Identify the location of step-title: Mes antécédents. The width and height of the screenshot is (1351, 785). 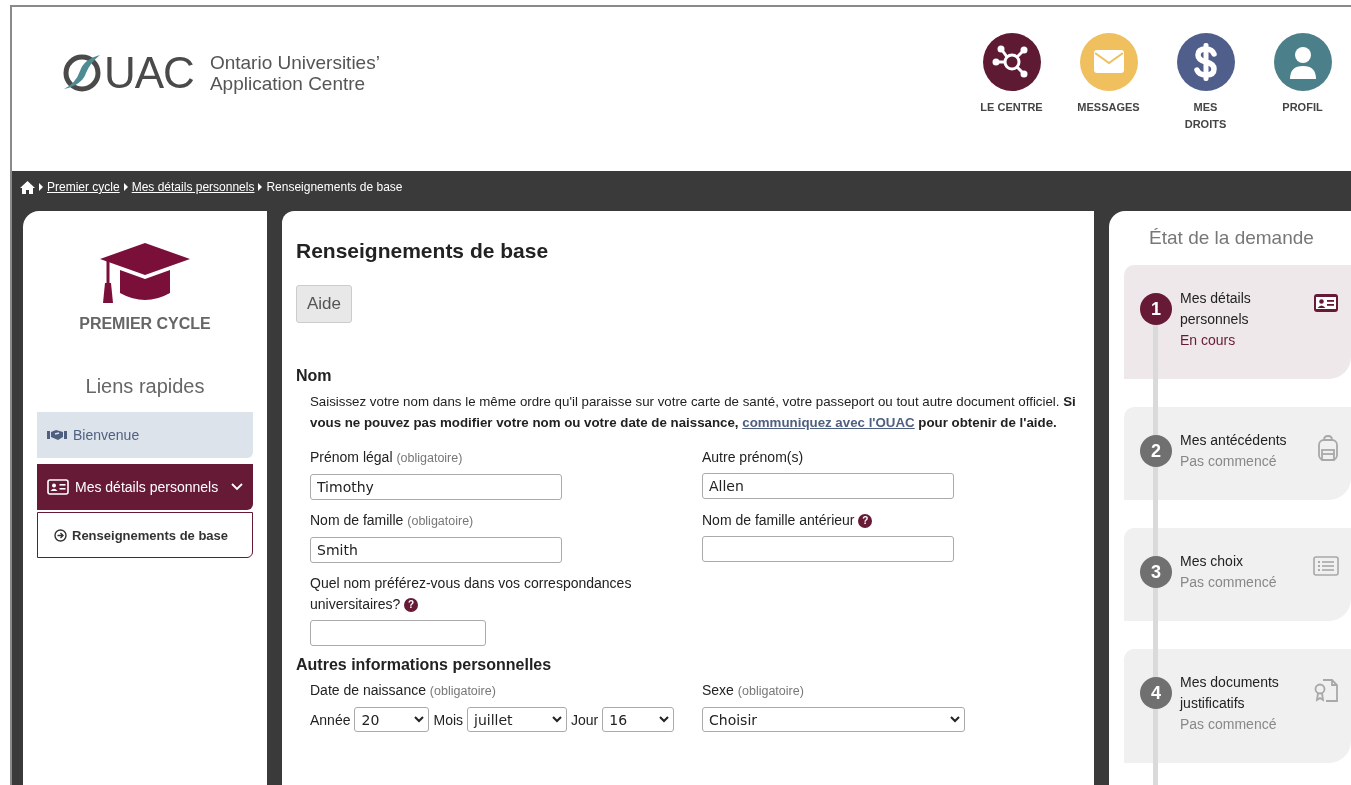
(1234, 440).